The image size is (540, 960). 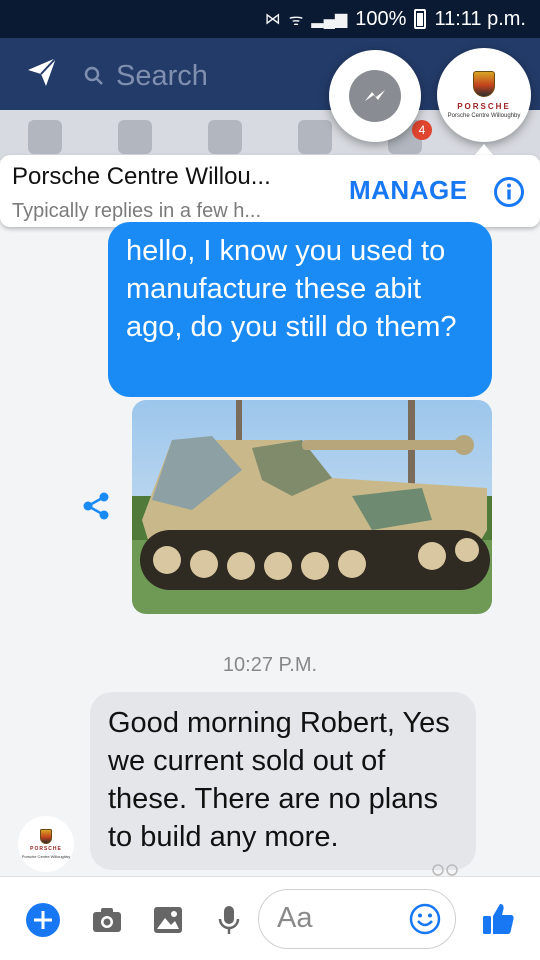 What do you see at coordinates (46, 856) in the screenshot?
I see `avatar-logo-sub: Porsche Centre Willoughby` at bounding box center [46, 856].